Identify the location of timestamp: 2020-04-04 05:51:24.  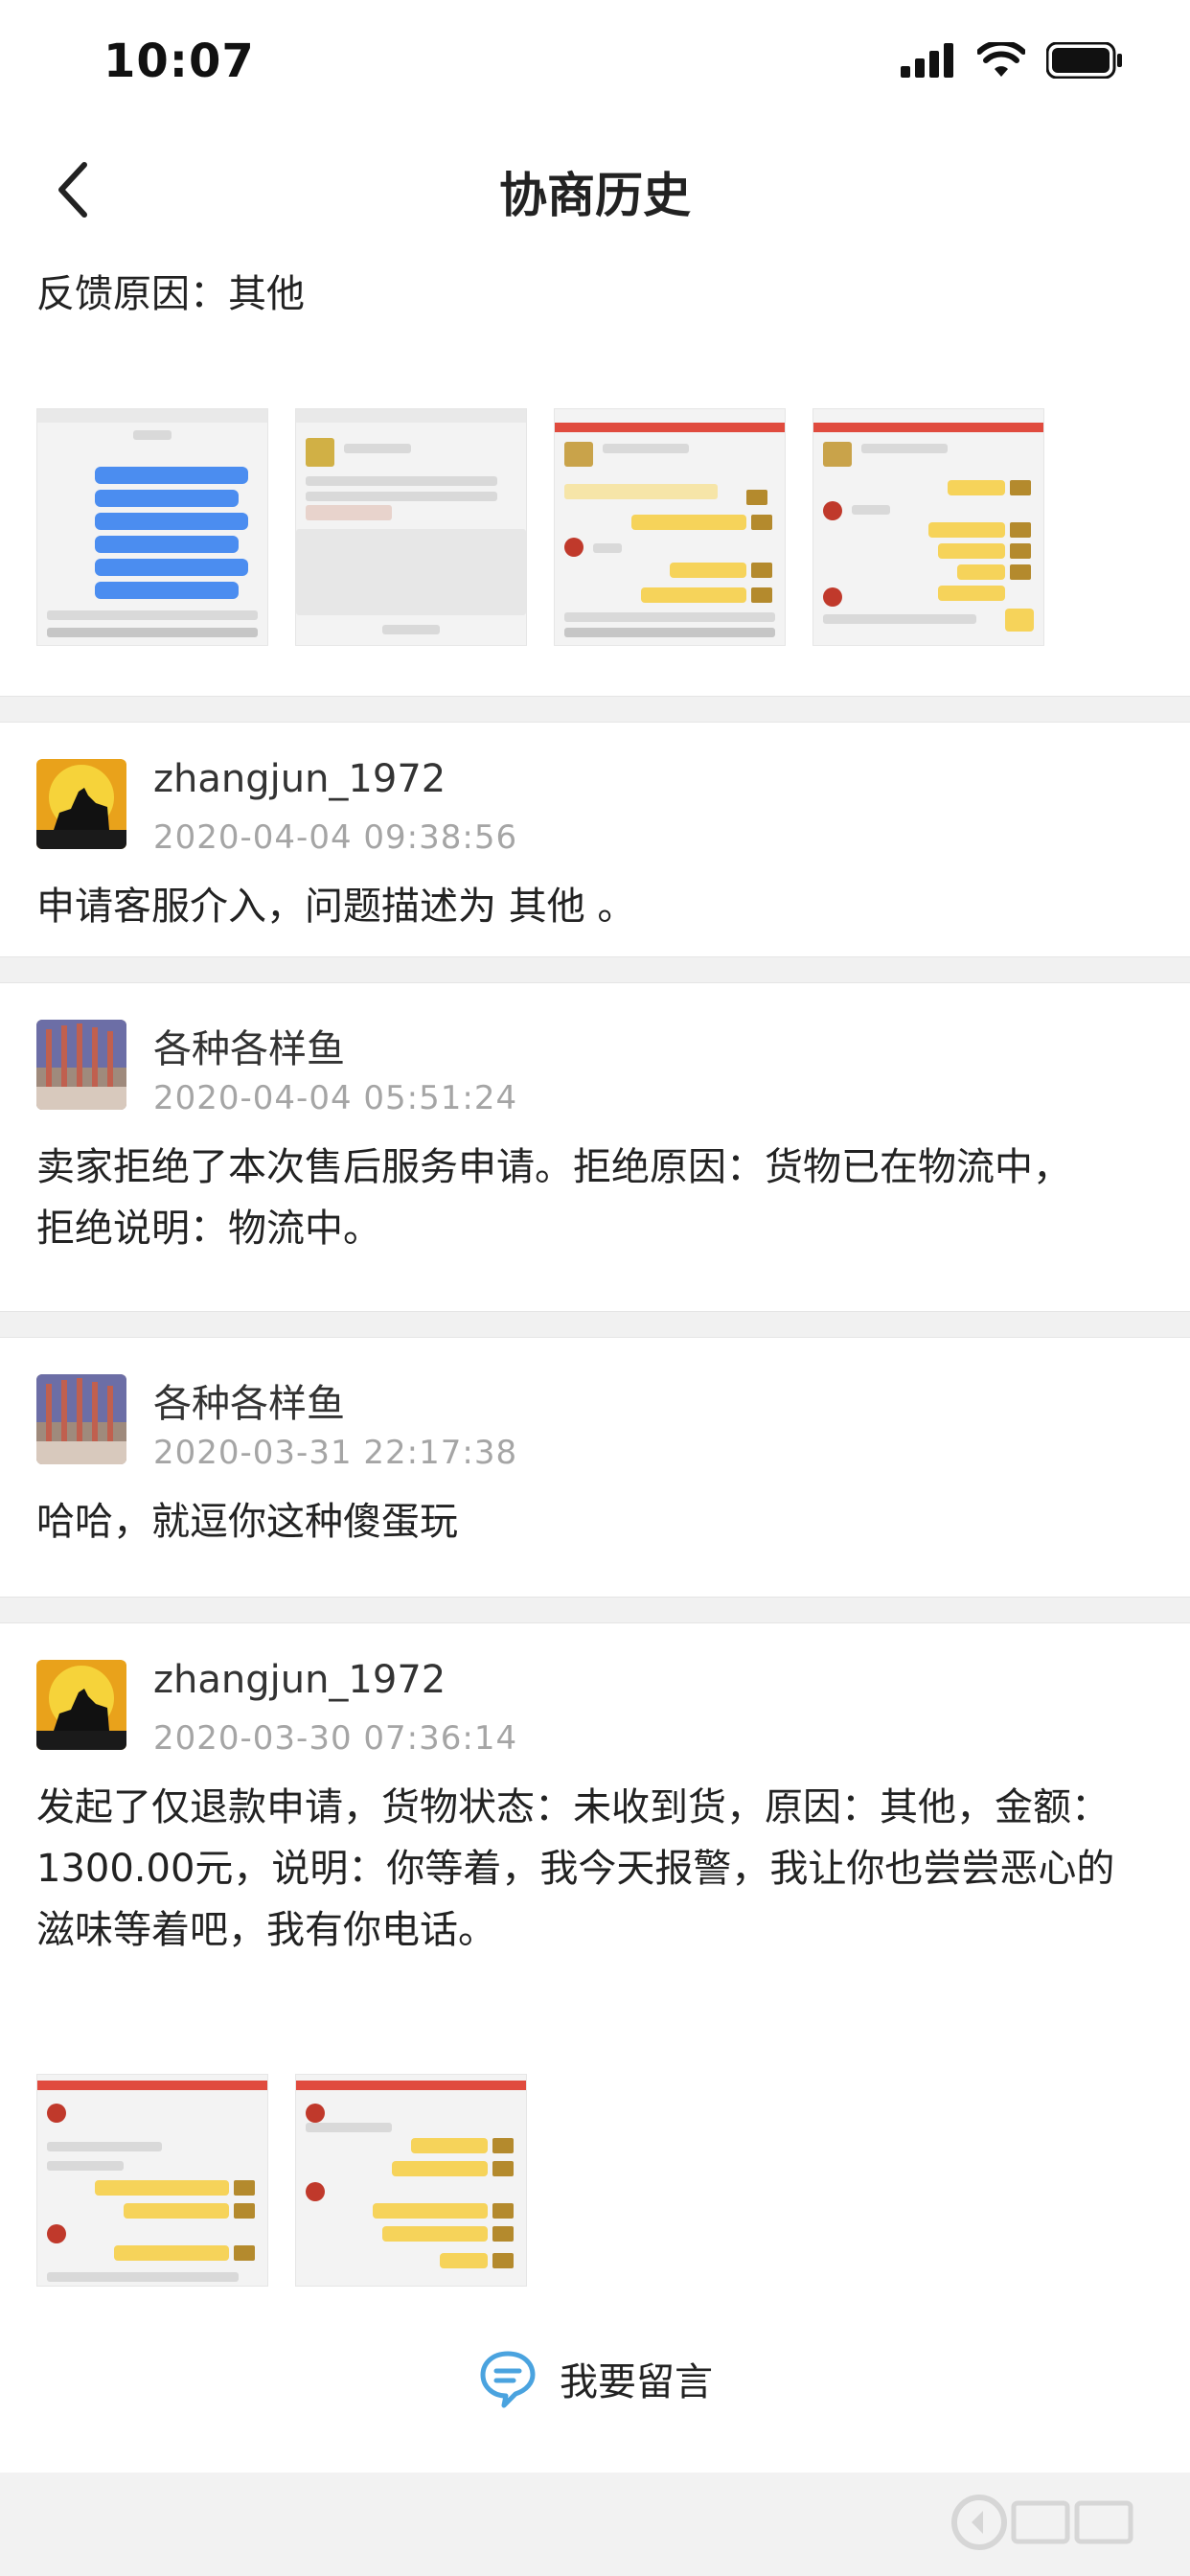
(335, 1098).